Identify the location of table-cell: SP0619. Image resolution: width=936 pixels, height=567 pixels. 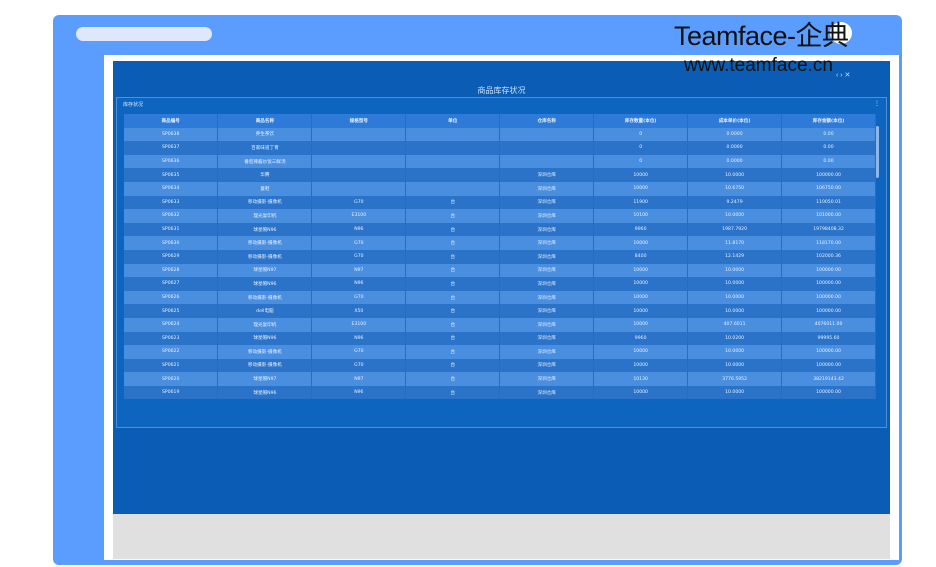
(171, 392).